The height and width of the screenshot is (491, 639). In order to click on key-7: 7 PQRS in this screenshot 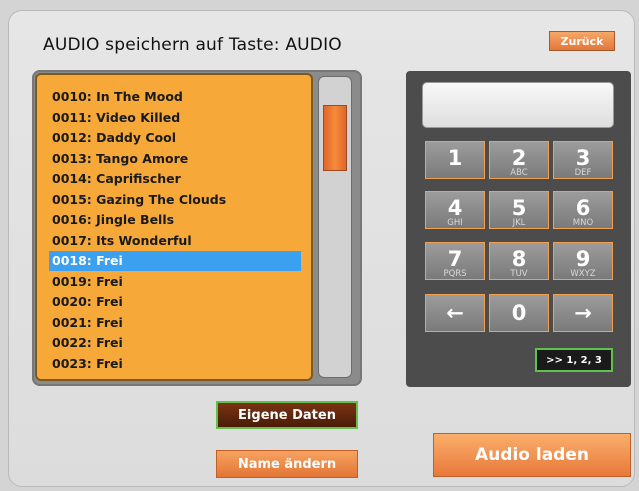, I will do `click(455, 261)`.